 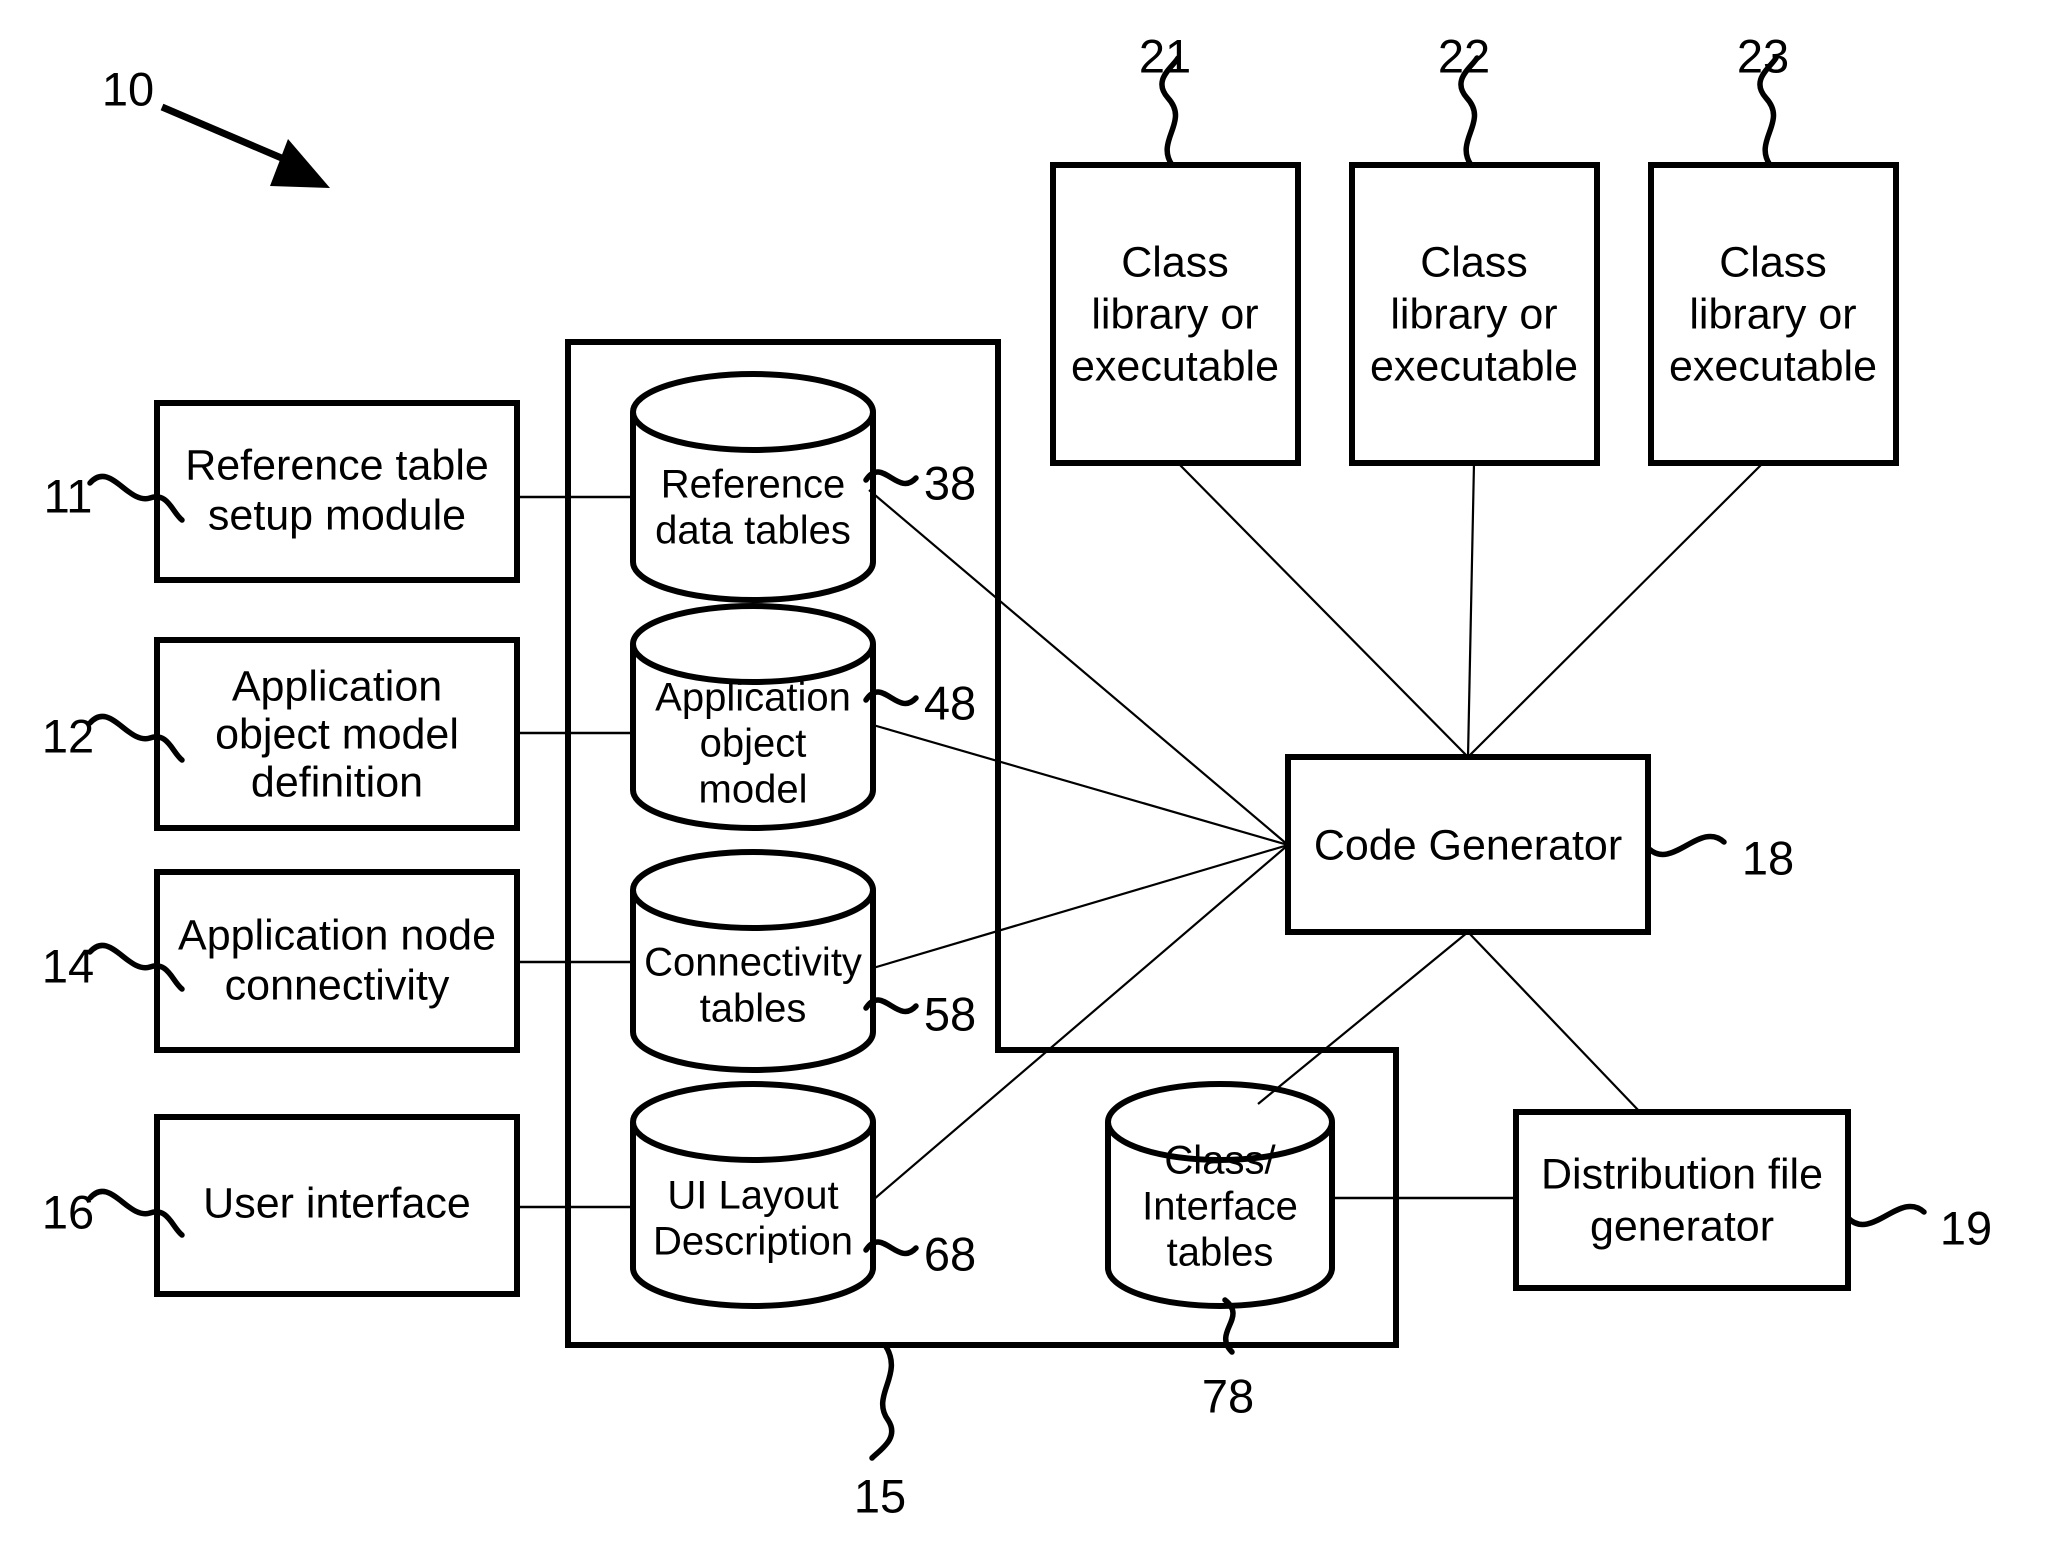 I want to click on data-store-48-line3: model, so click(x=753, y=790).